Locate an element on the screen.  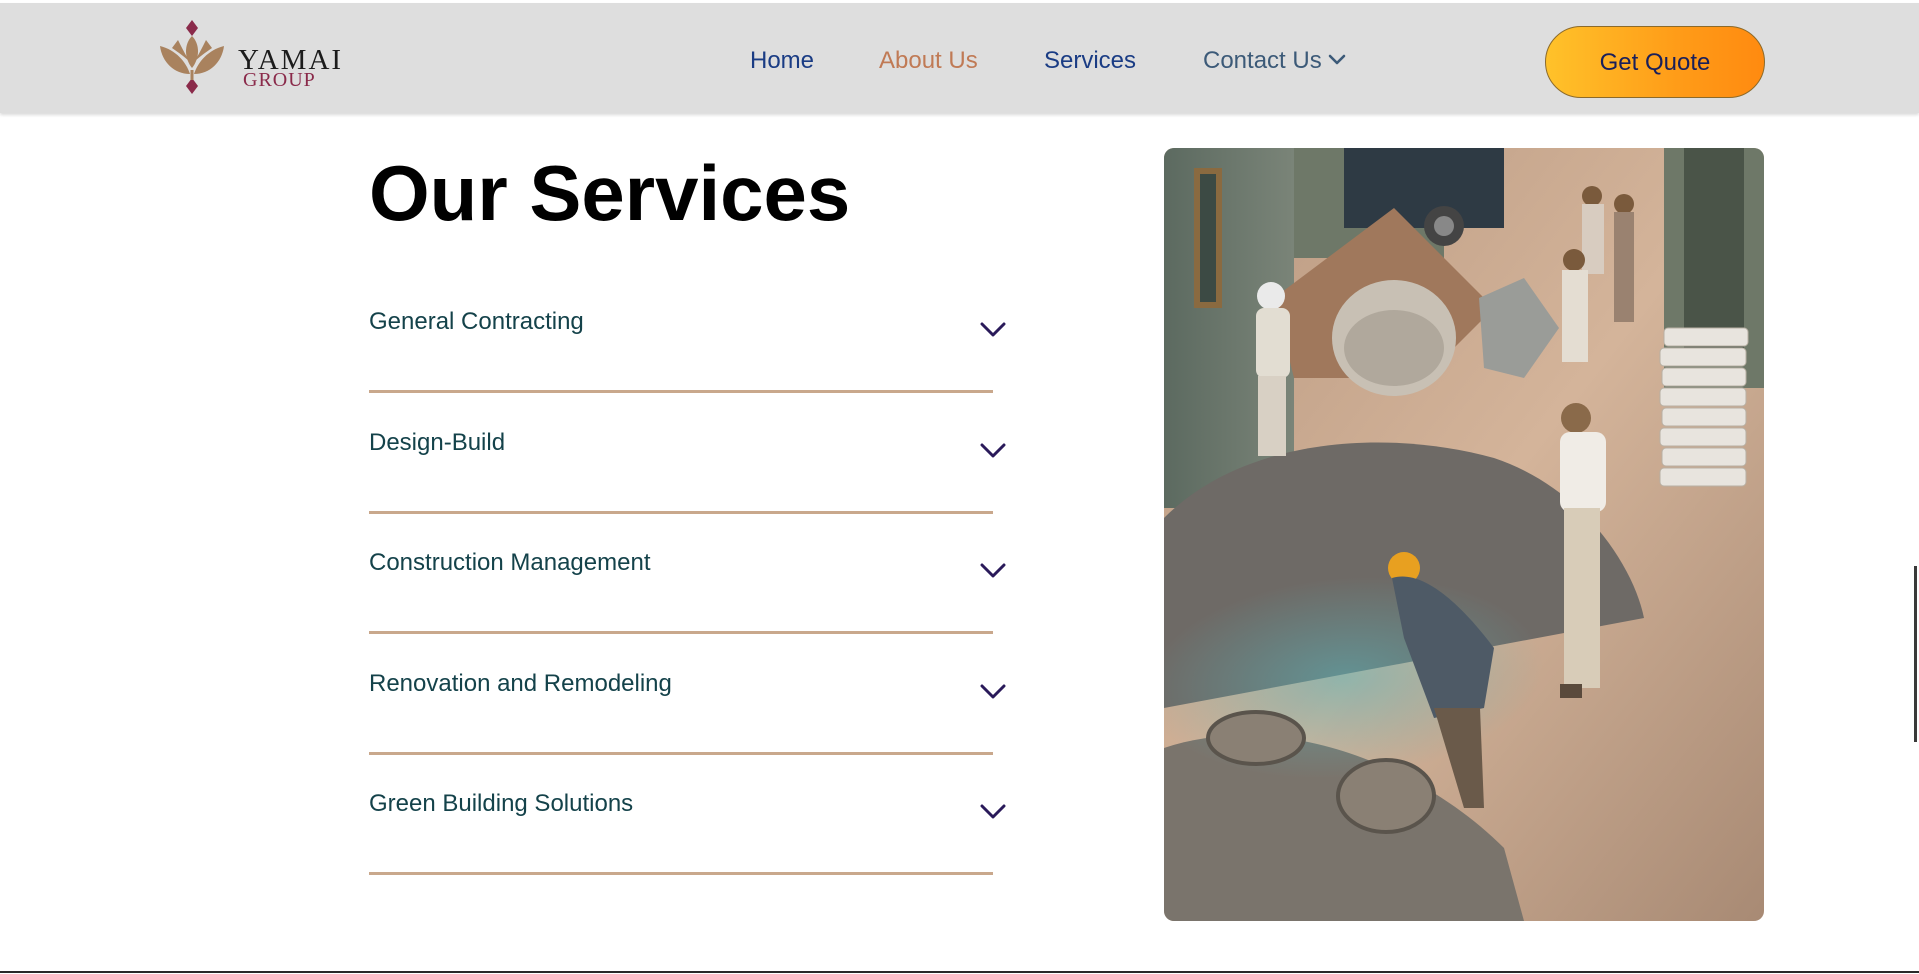
nav-link-home: Home is located at coordinates (782, 61).